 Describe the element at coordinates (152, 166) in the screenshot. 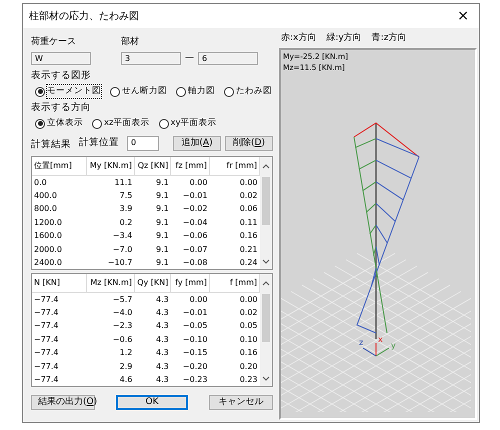

I see `column-header: Qz [KN]` at that location.